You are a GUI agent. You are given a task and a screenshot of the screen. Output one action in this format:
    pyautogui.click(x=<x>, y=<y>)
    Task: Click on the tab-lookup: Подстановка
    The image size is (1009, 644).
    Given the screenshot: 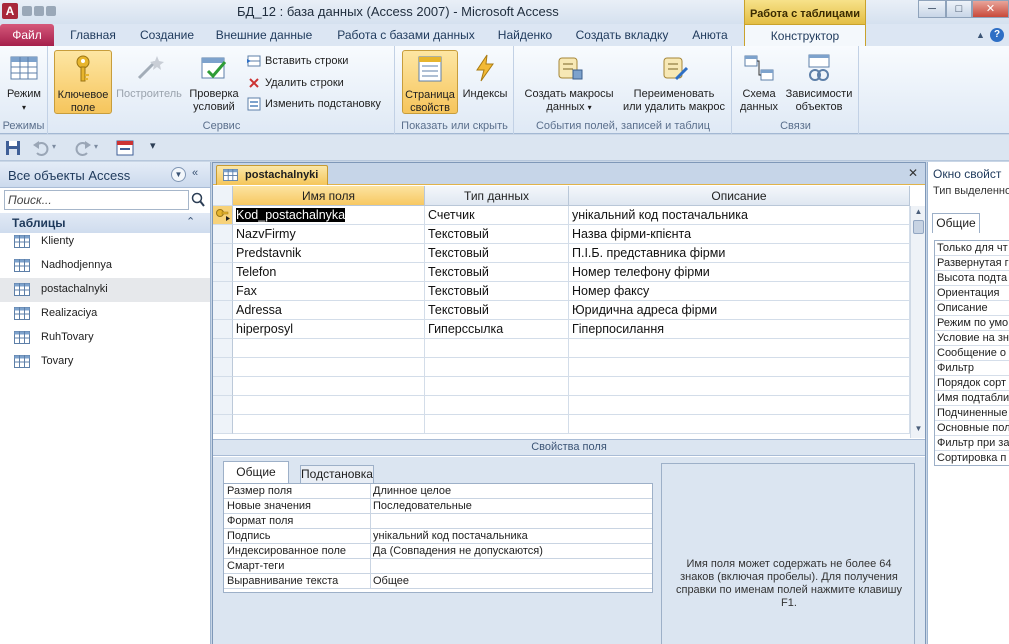 What is the action you would take?
    pyautogui.click(x=337, y=474)
    